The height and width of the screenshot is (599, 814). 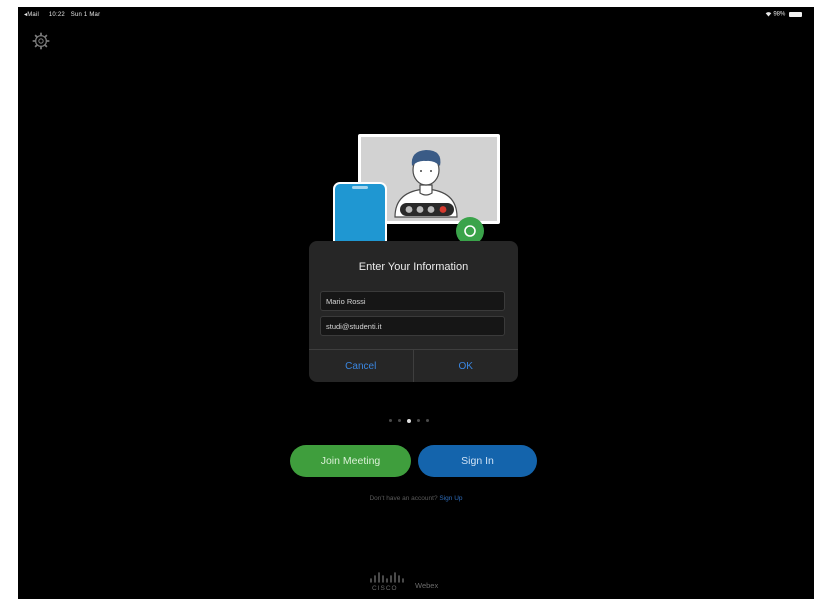 I want to click on call-controls-graphic, so click(x=427, y=209).